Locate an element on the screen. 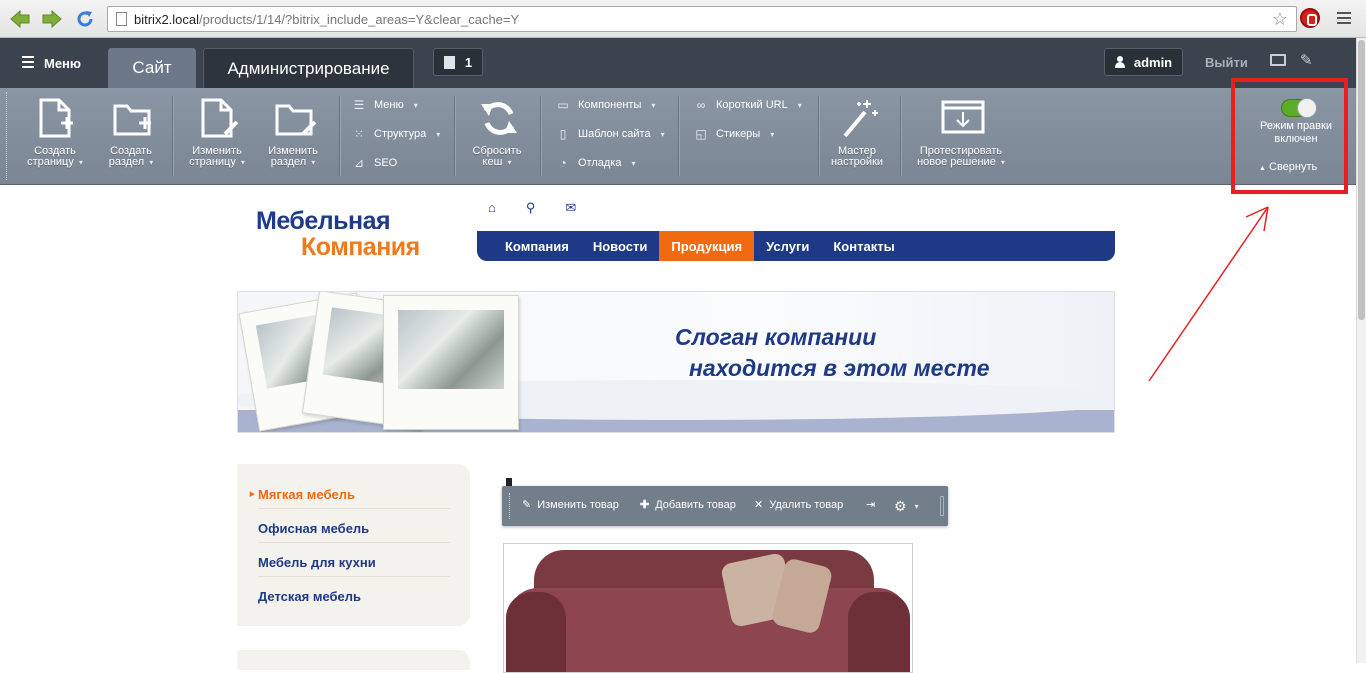 Image resolution: width=1366 pixels, height=673 pixels. short-url-label: Короткий URL is located at coordinates (752, 105).